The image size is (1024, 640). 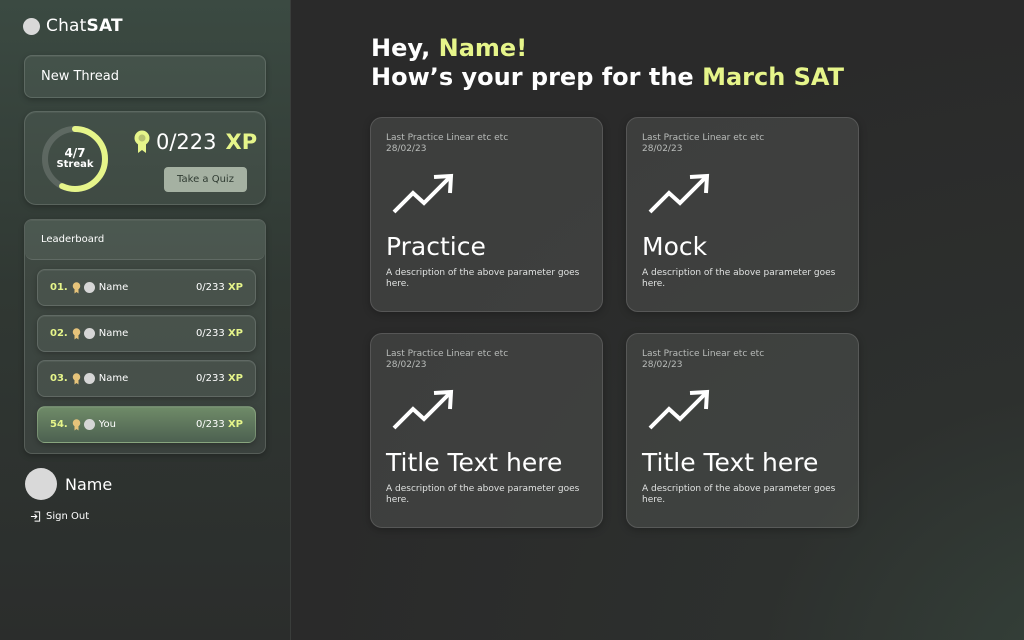 What do you see at coordinates (59, 378) in the screenshot?
I see `leaderboard-rank: 03.` at bounding box center [59, 378].